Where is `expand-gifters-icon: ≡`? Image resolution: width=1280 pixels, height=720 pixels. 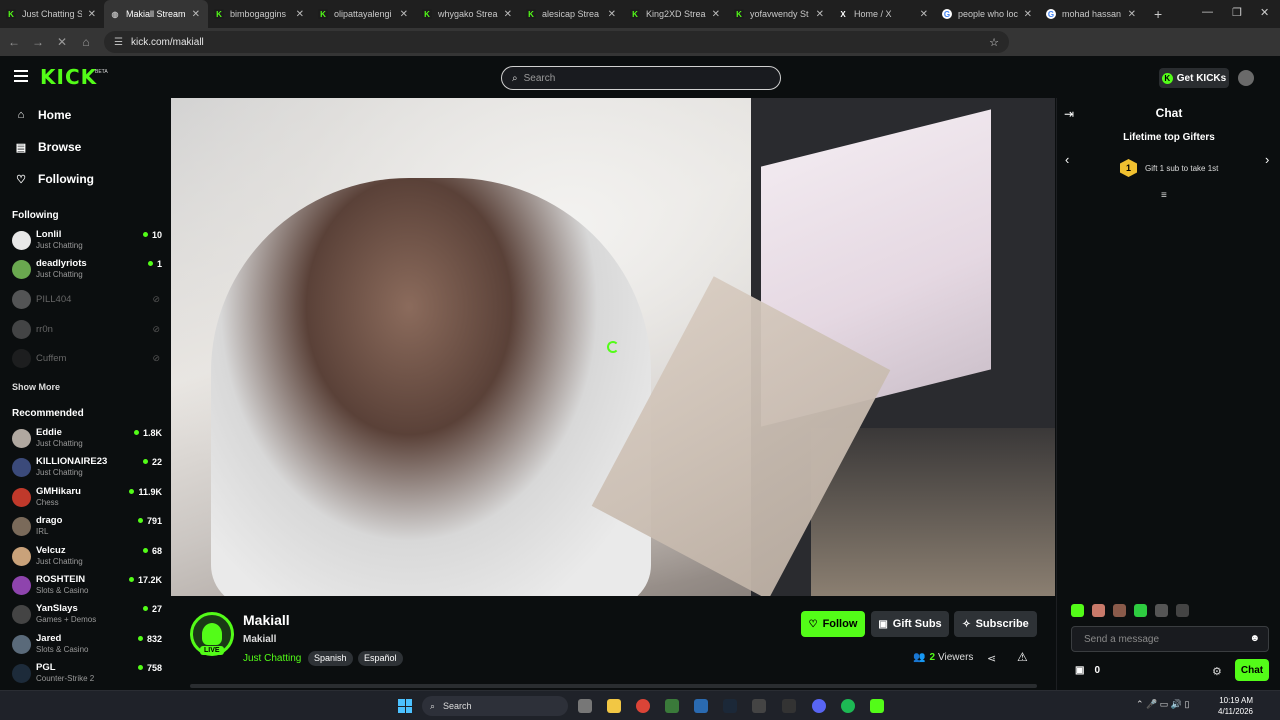
expand-gifters-icon: ≡ is located at coordinates (1164, 195).